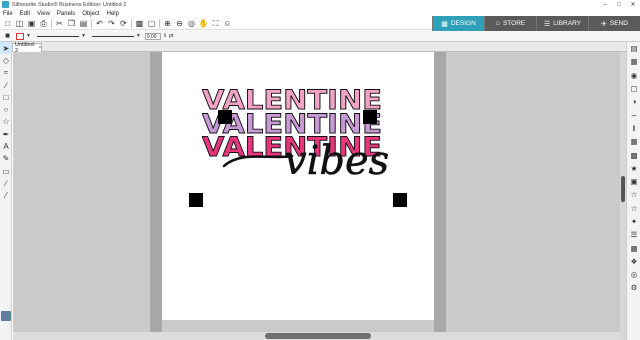  I want to click on selection-handle-middle-right, so click(400, 200).